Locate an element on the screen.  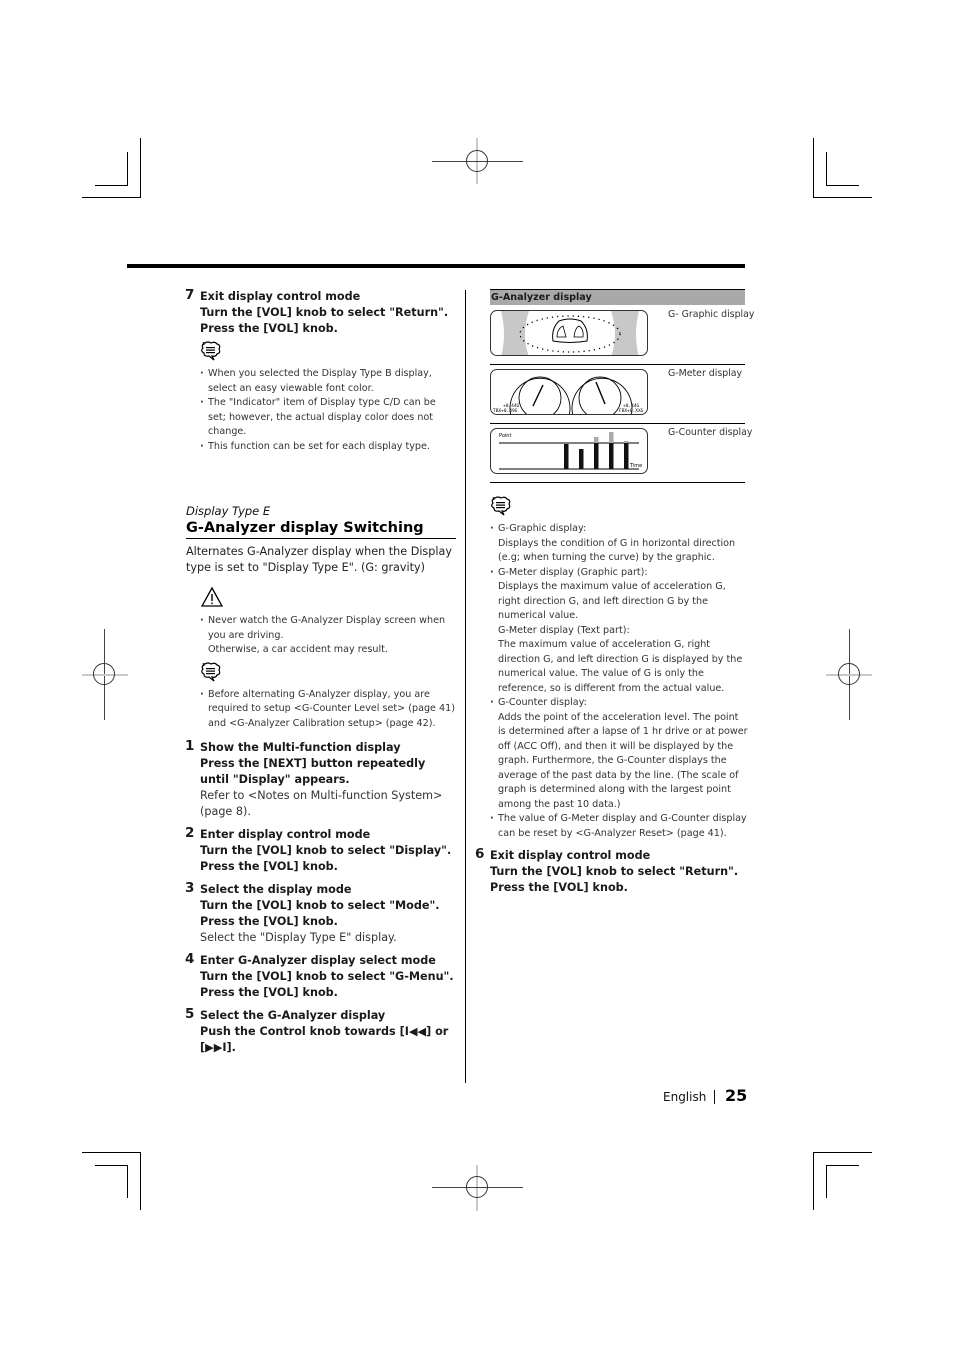
g-meter-readout-right-2: FBX+0.XXG is located at coordinates (631, 411).